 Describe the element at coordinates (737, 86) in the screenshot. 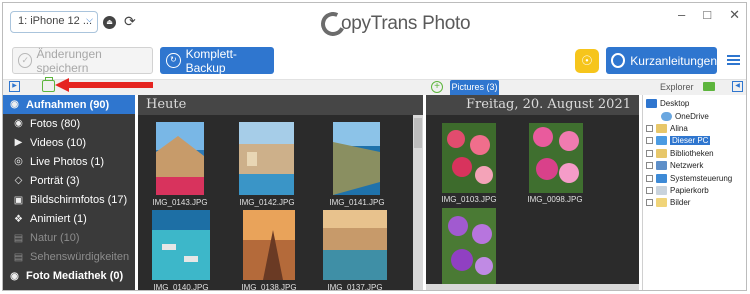

I see `collapse-explorer-icon: ◀` at that location.